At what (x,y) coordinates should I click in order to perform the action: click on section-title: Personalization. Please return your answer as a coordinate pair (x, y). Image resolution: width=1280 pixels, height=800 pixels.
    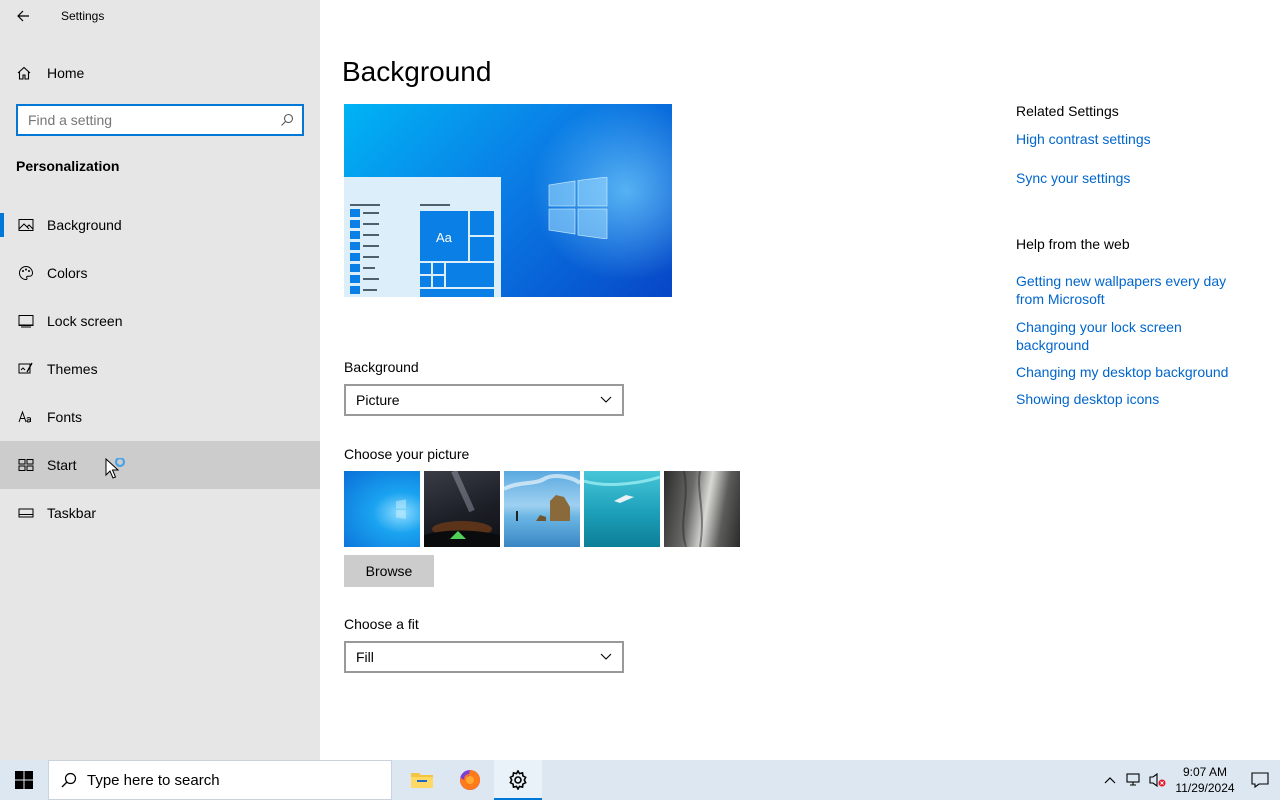
    Looking at the image, I should click on (68, 166).